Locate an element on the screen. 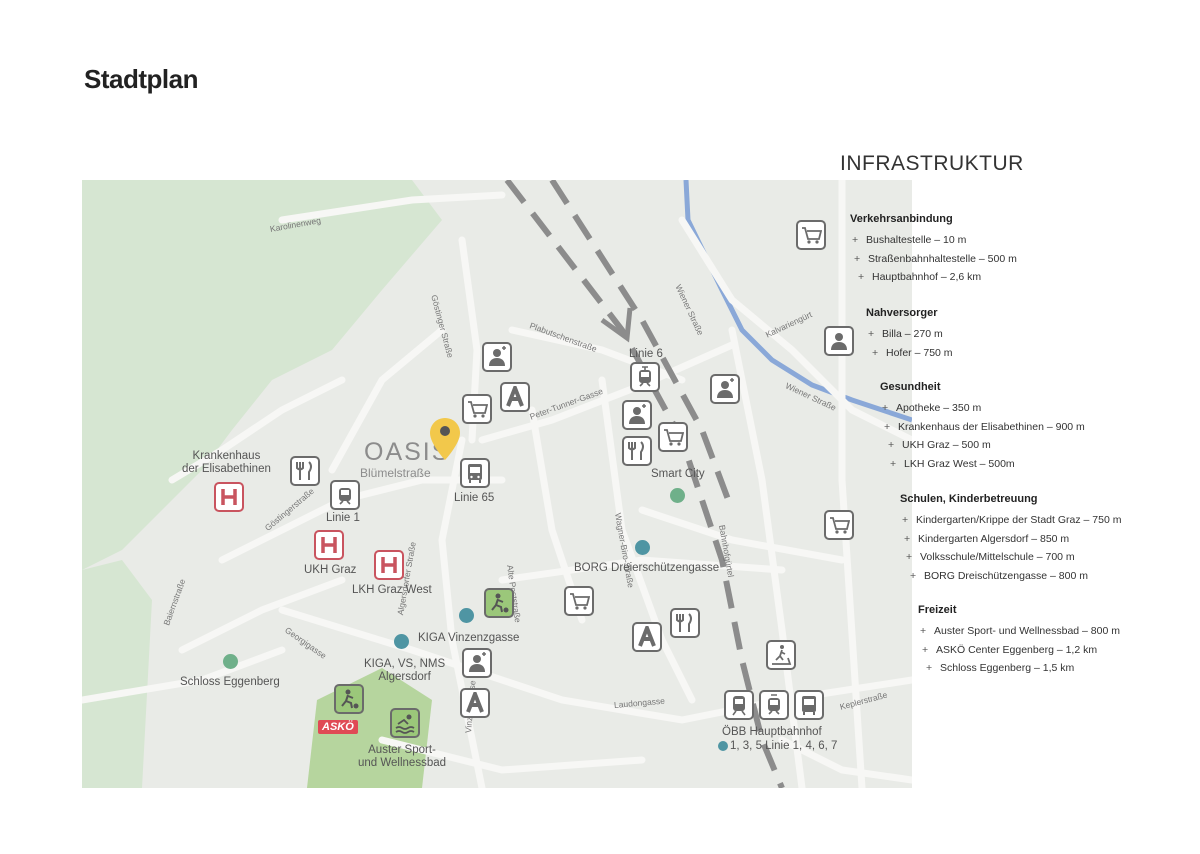 This screenshot has height=854, width=1200. s-bahn-icon is located at coordinates (723, 746).